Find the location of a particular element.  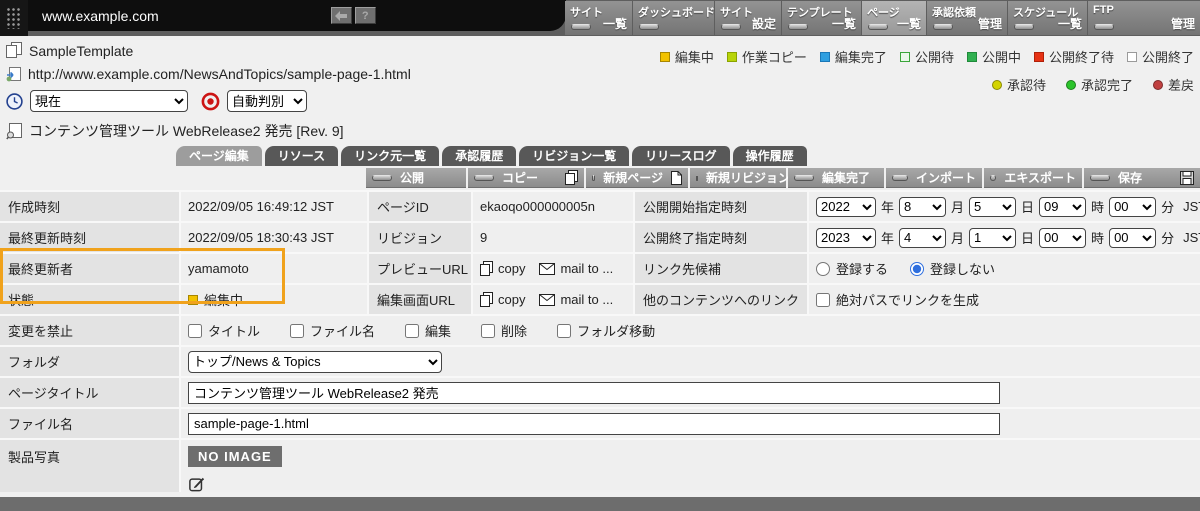

folder-select: トップ/News & Topics is located at coordinates (315, 361).